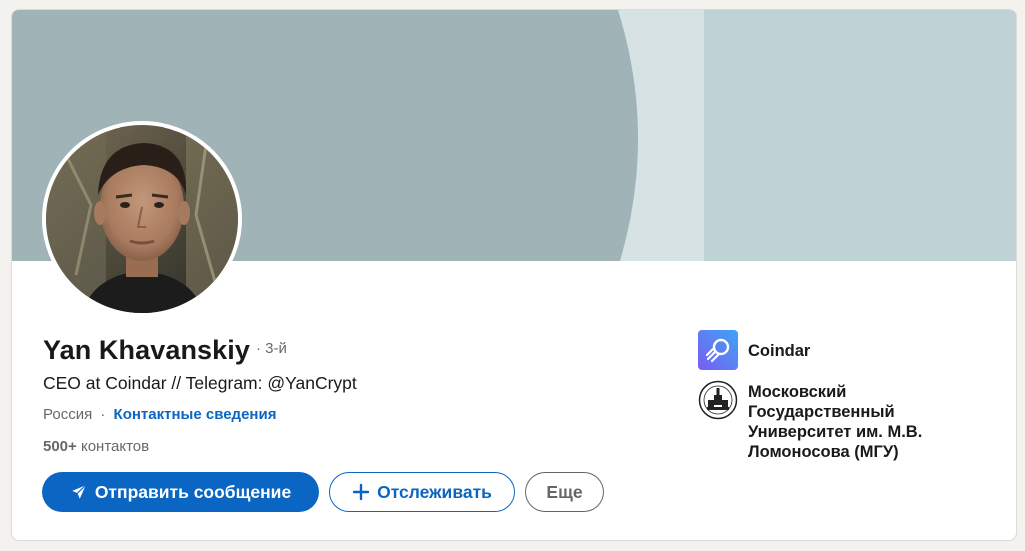 The image size is (1025, 551). I want to click on send-message-button: Отправить сообщение, so click(180, 492).